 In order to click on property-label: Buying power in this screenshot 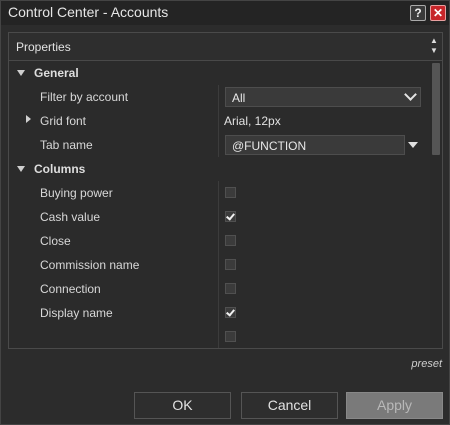, I will do `click(76, 193)`.